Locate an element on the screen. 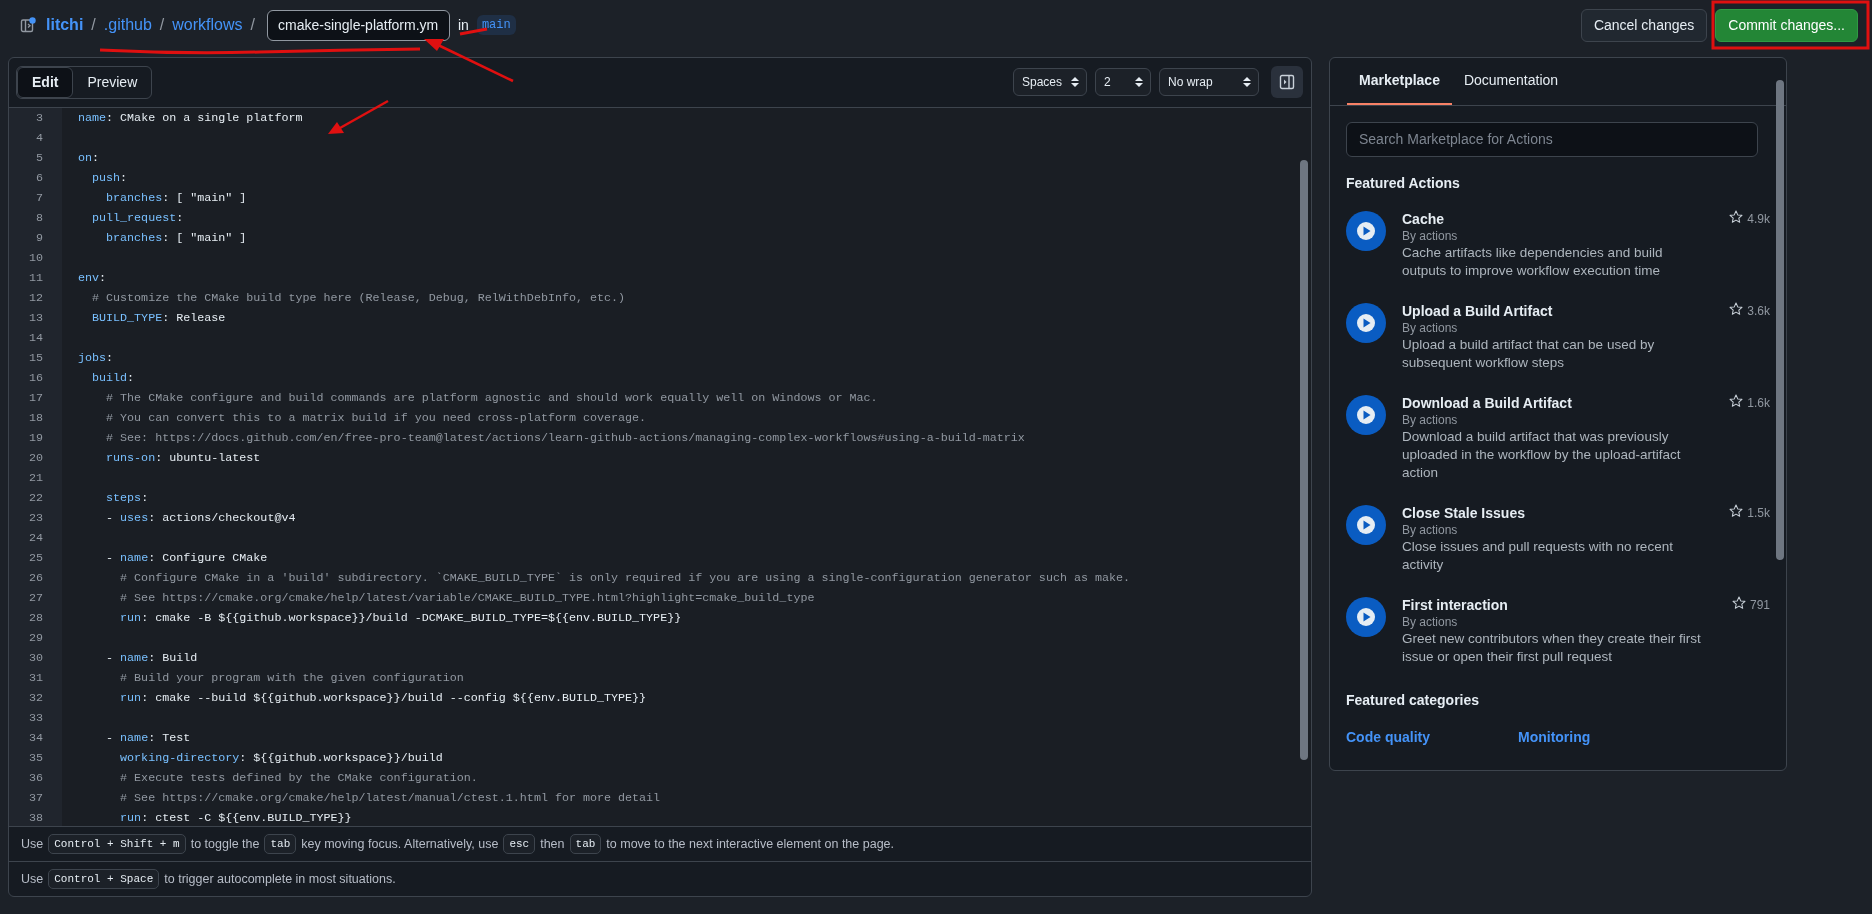  hint-text: to move to the next interactive element on the page. is located at coordinates (750, 844).